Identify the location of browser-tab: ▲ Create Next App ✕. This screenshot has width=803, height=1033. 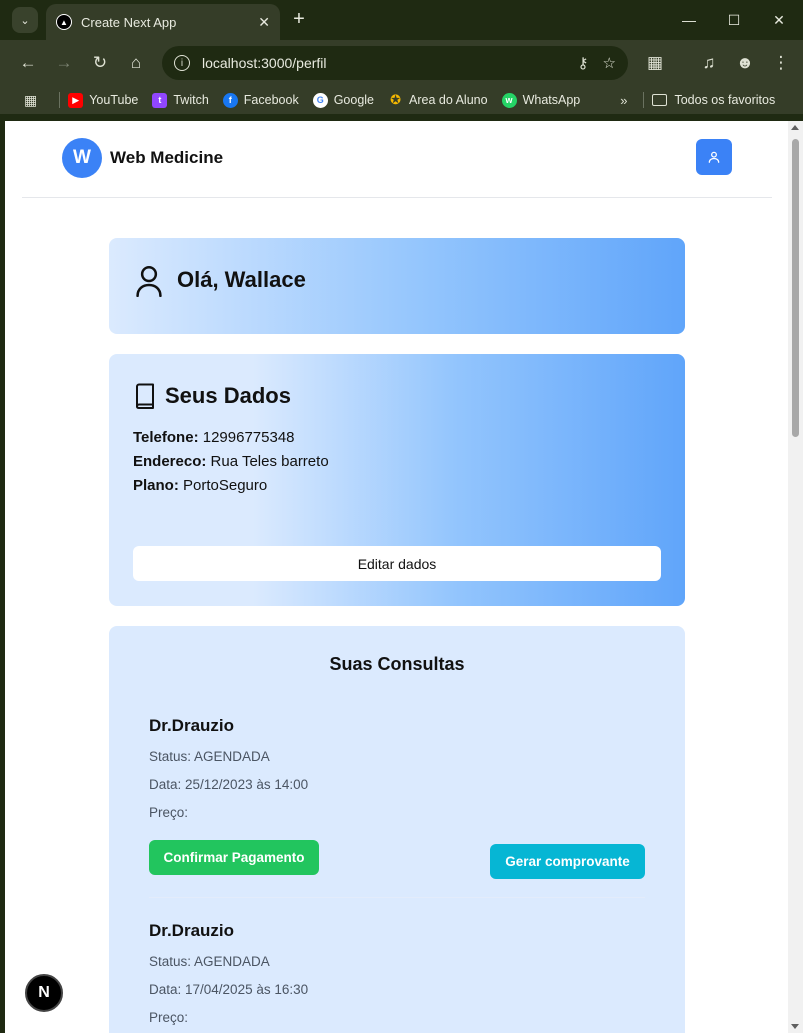
(163, 22).